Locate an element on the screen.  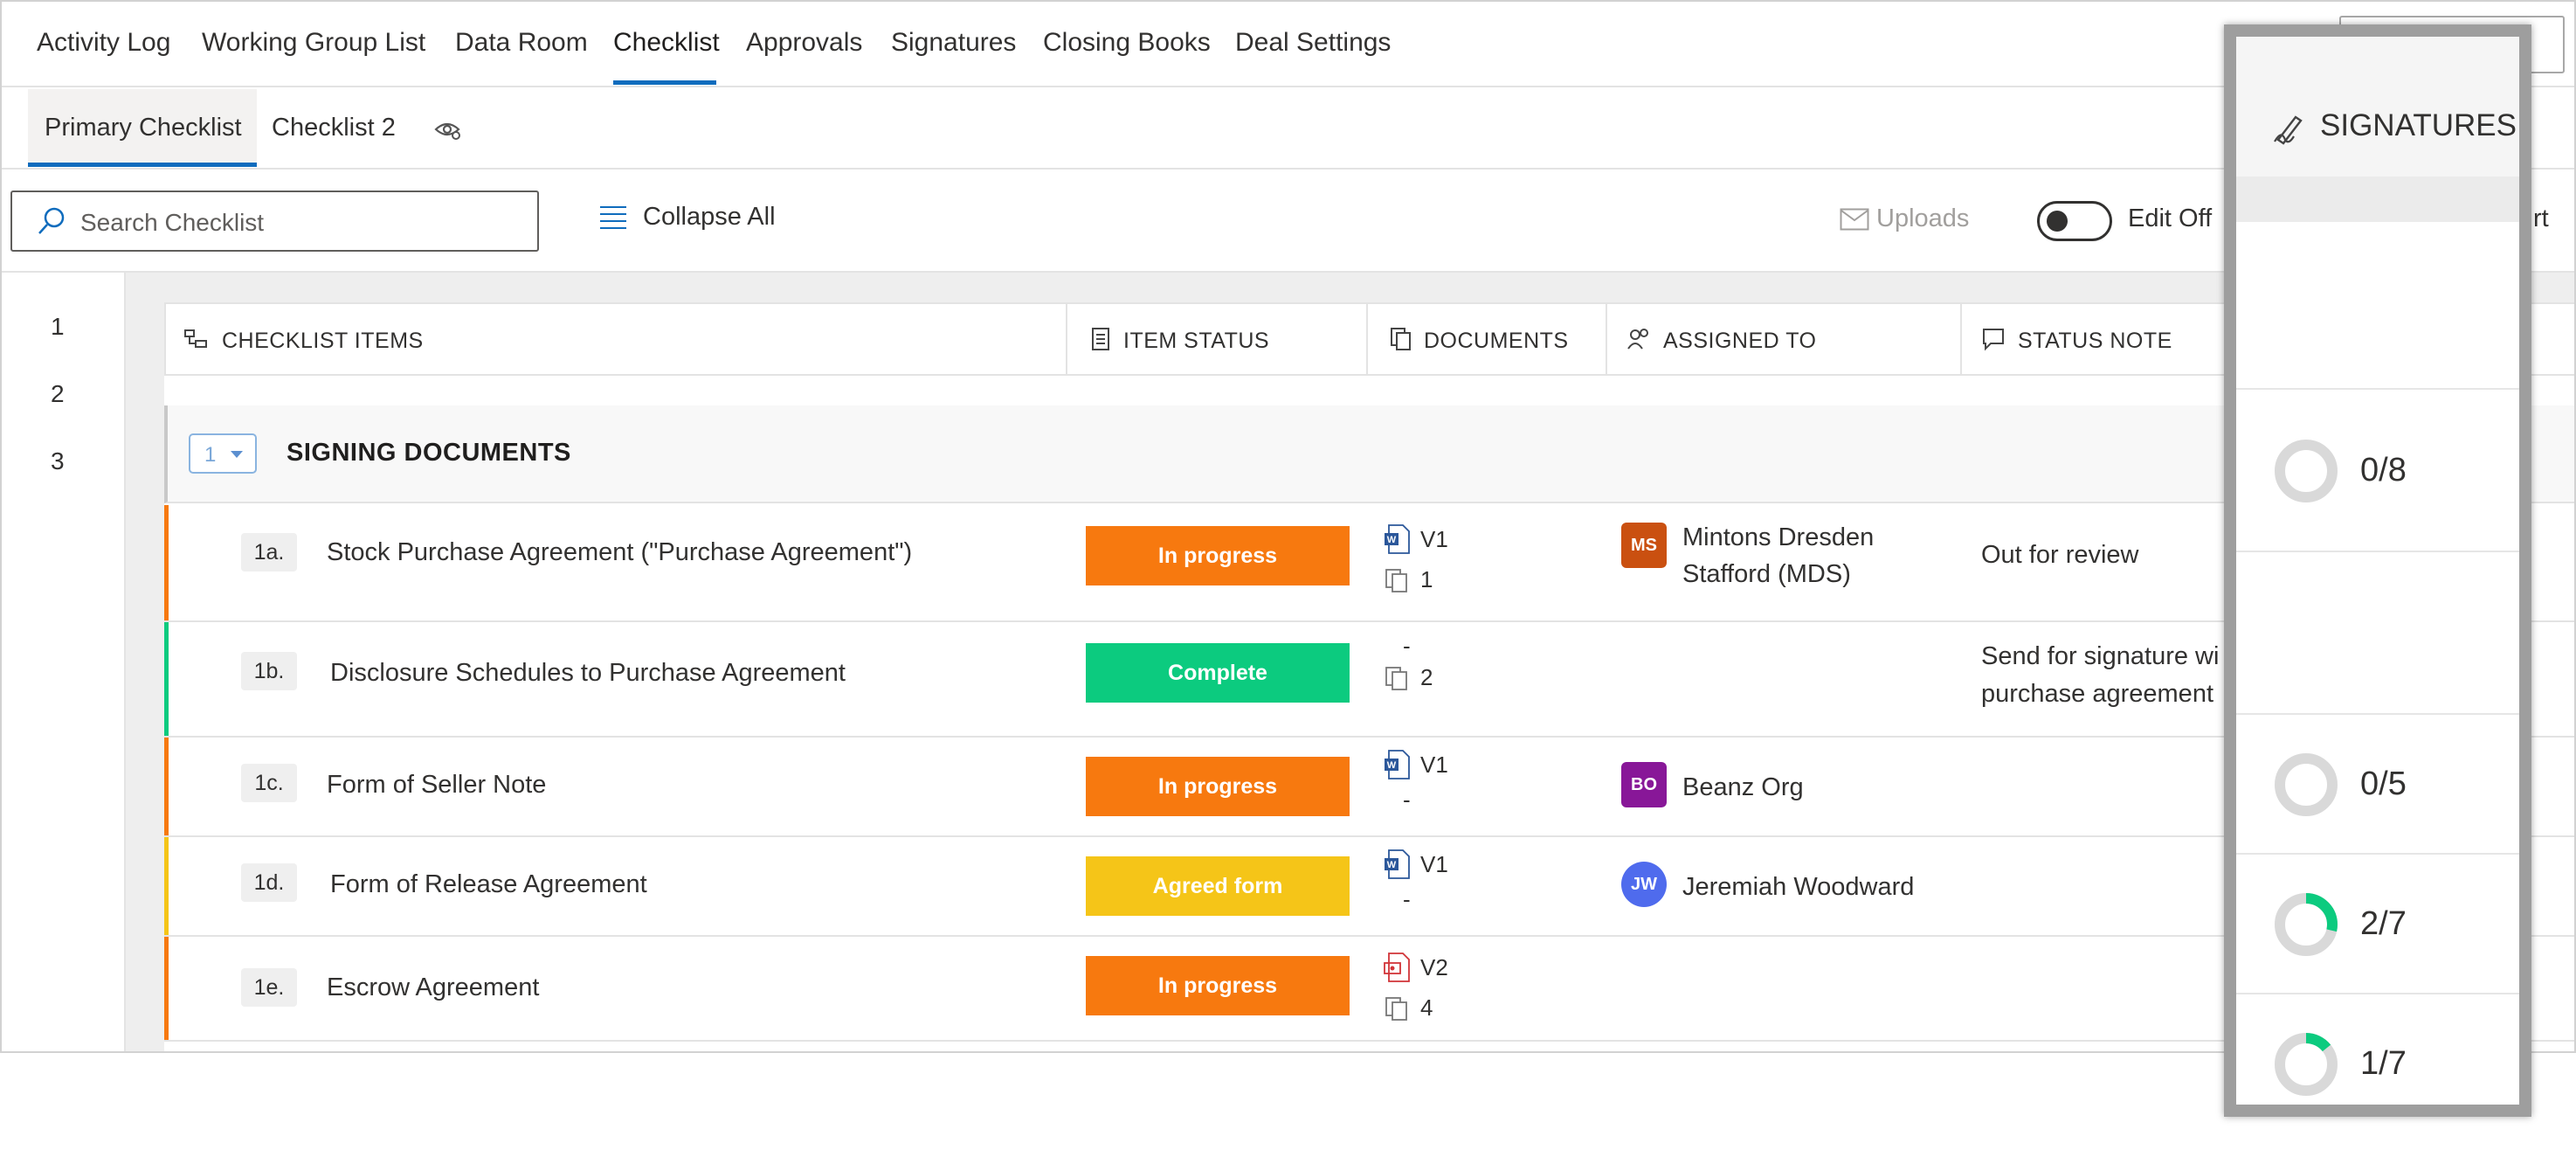
section-number: 1 is located at coordinates (210, 455).